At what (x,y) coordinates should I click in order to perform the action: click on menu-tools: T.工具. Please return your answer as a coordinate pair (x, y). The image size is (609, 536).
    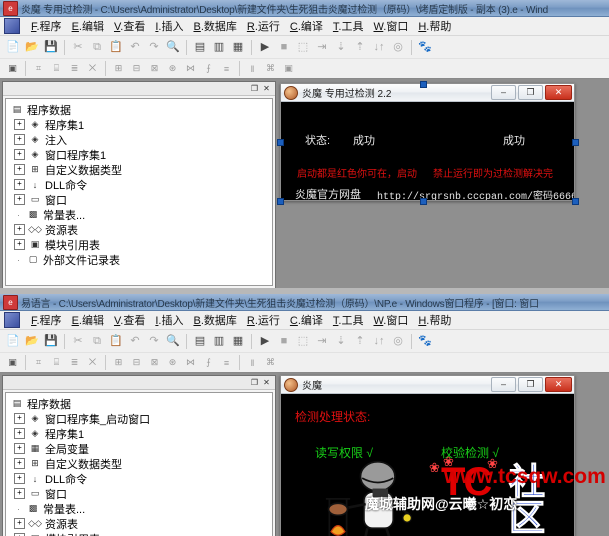
    Looking at the image, I should click on (348, 320).